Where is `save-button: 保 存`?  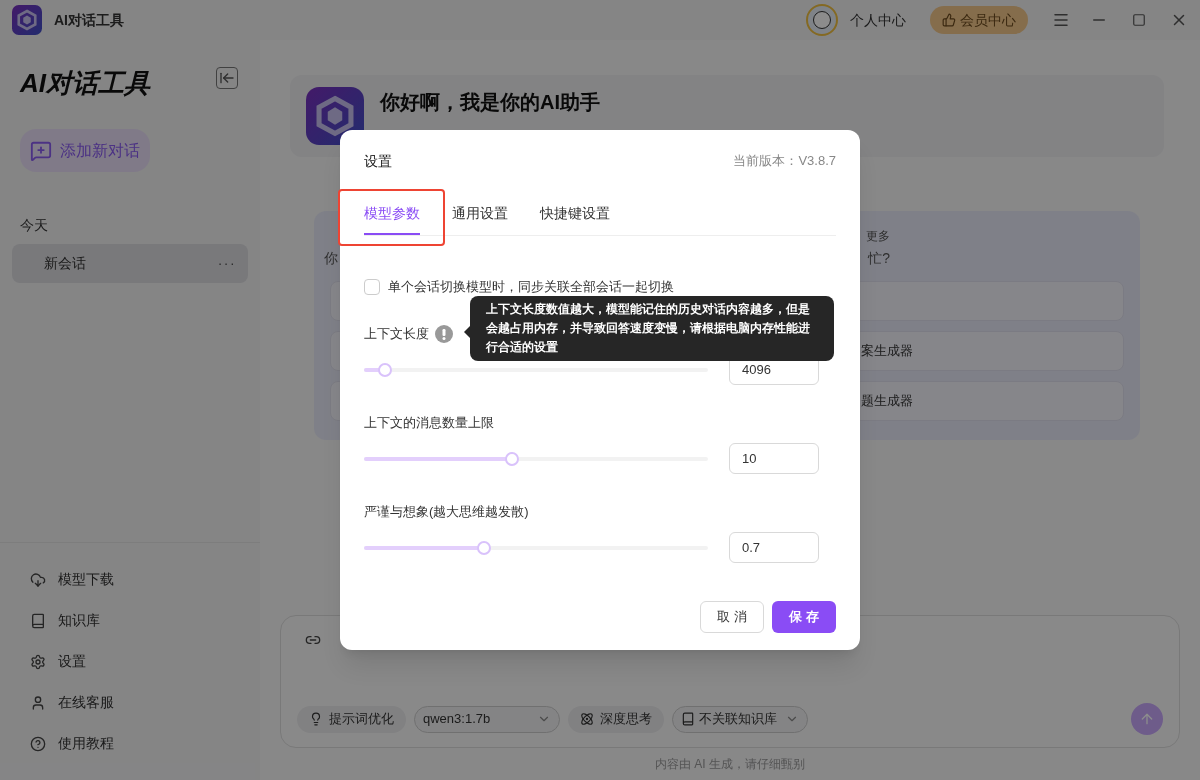 save-button: 保 存 is located at coordinates (804, 617).